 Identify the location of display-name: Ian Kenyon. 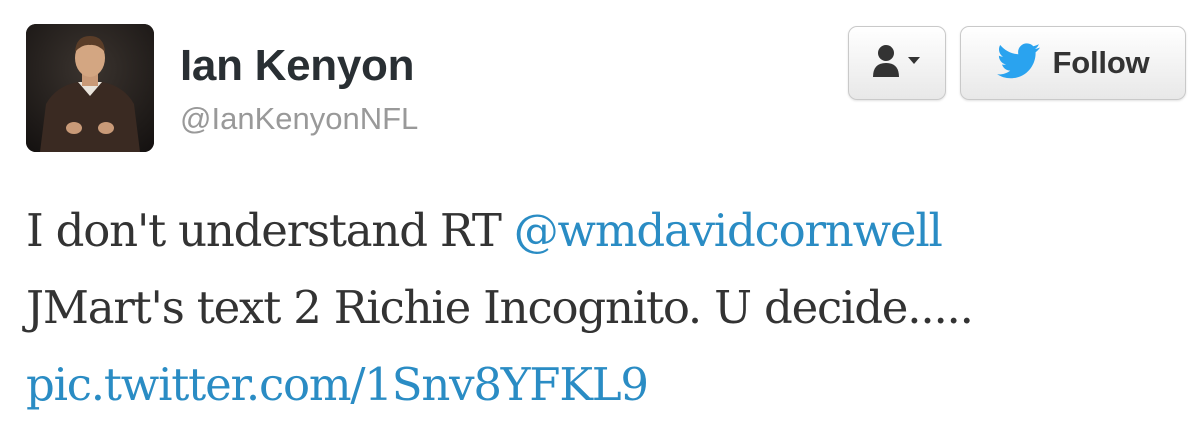
(297, 66).